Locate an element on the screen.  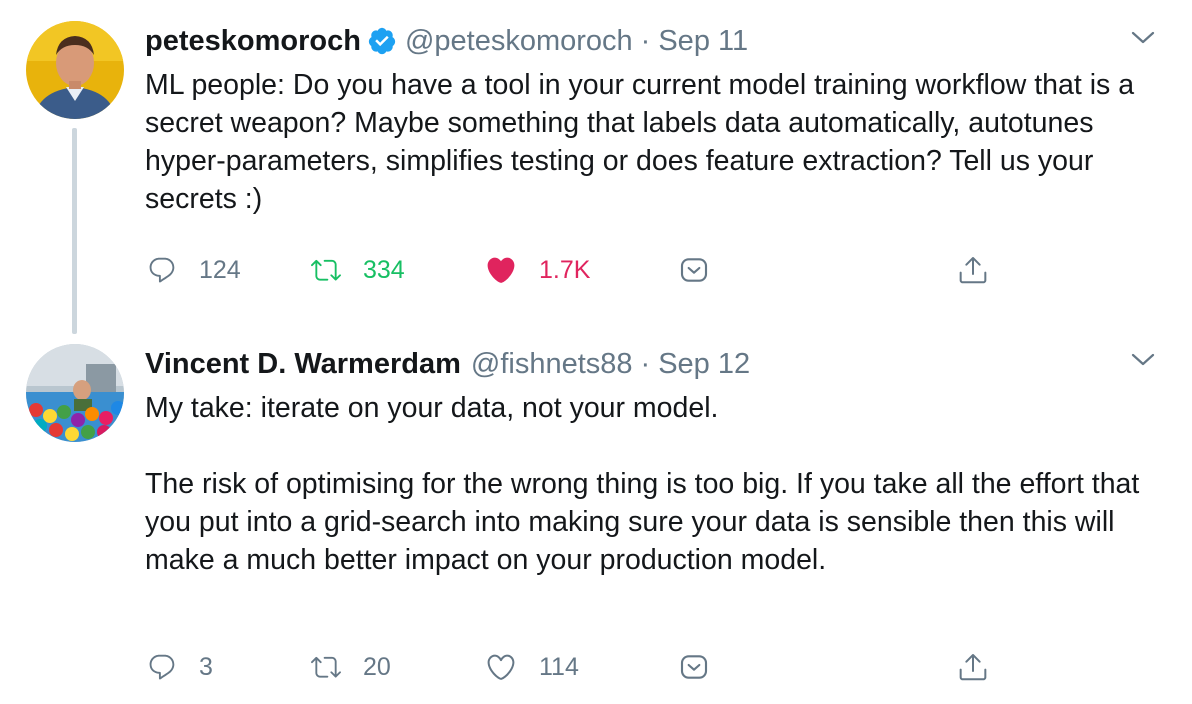
author-handle: @peteskomoroch is located at coordinates (519, 41).